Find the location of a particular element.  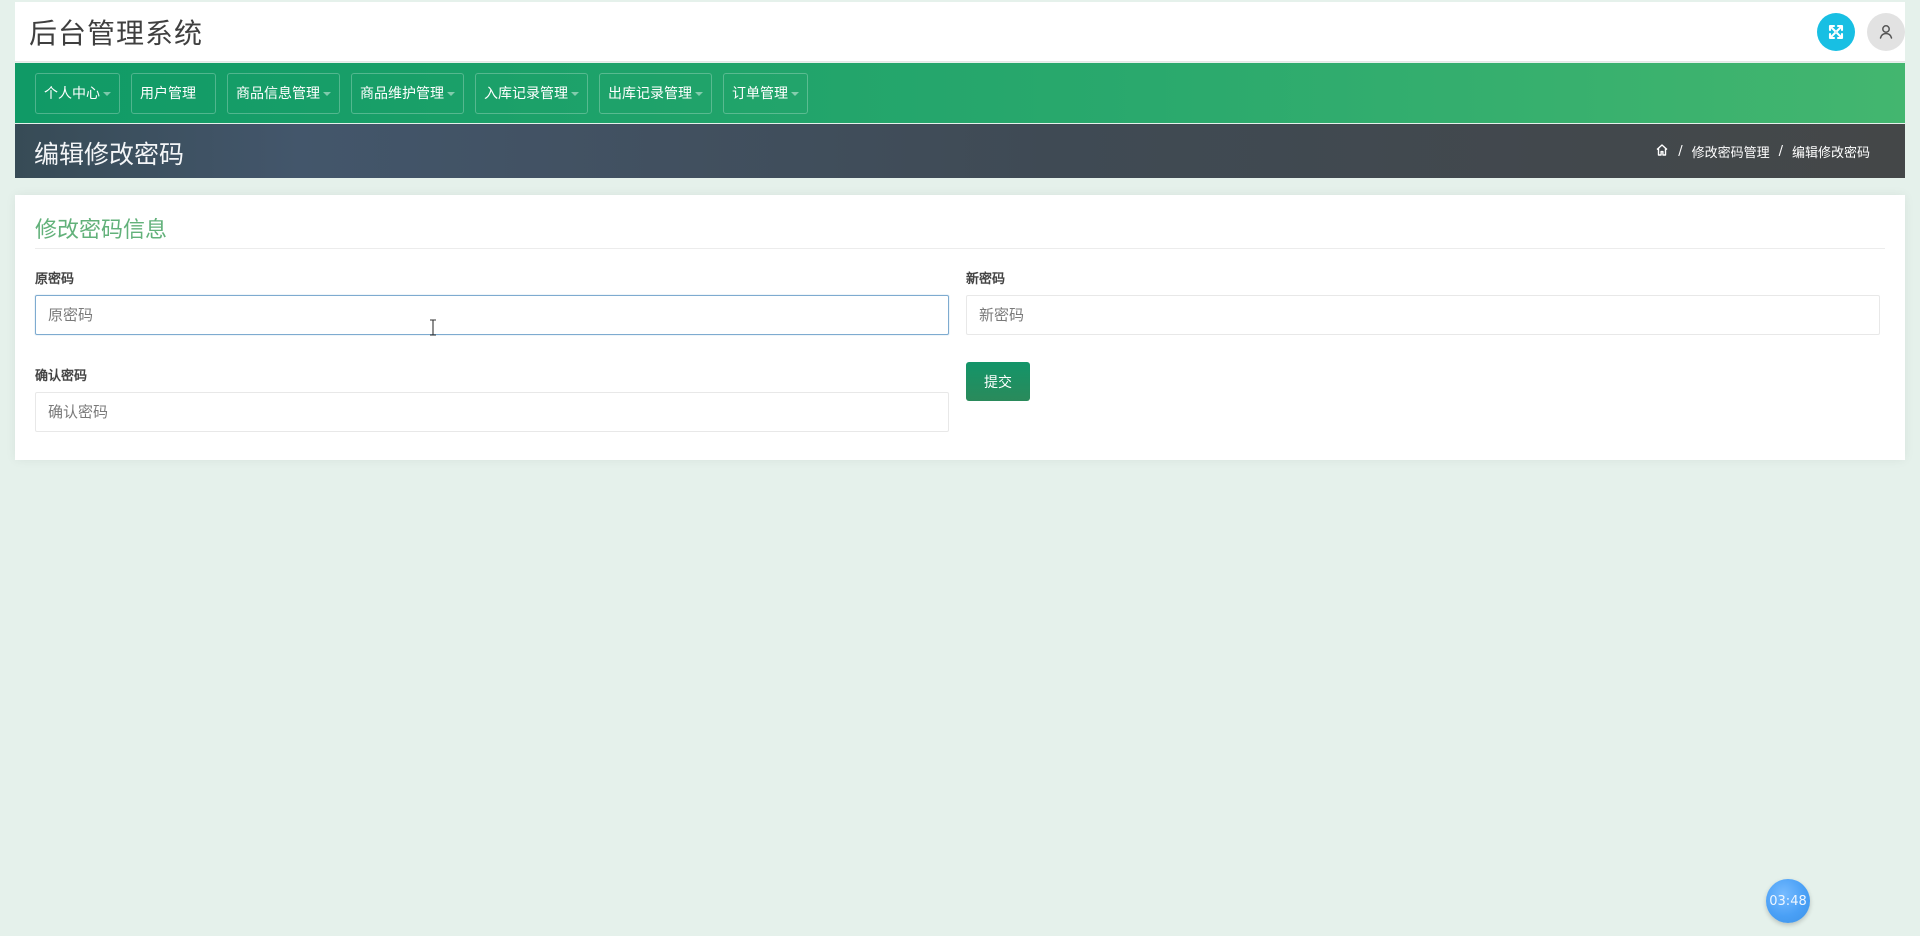

form-title: 修改密码信息 is located at coordinates (101, 230).